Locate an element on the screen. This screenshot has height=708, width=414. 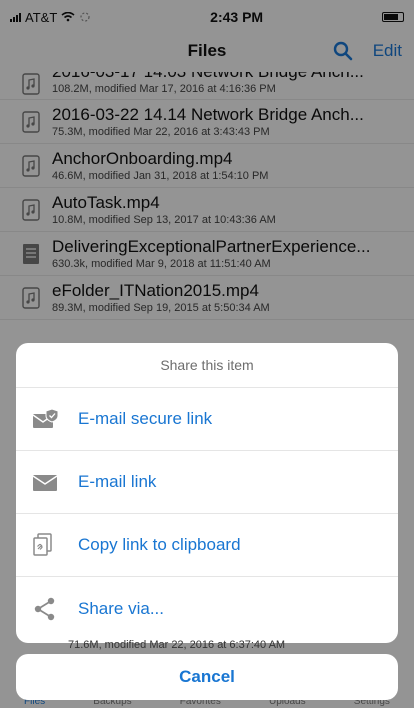
share-sheet-title: Share this item is located at coordinates (207, 365).